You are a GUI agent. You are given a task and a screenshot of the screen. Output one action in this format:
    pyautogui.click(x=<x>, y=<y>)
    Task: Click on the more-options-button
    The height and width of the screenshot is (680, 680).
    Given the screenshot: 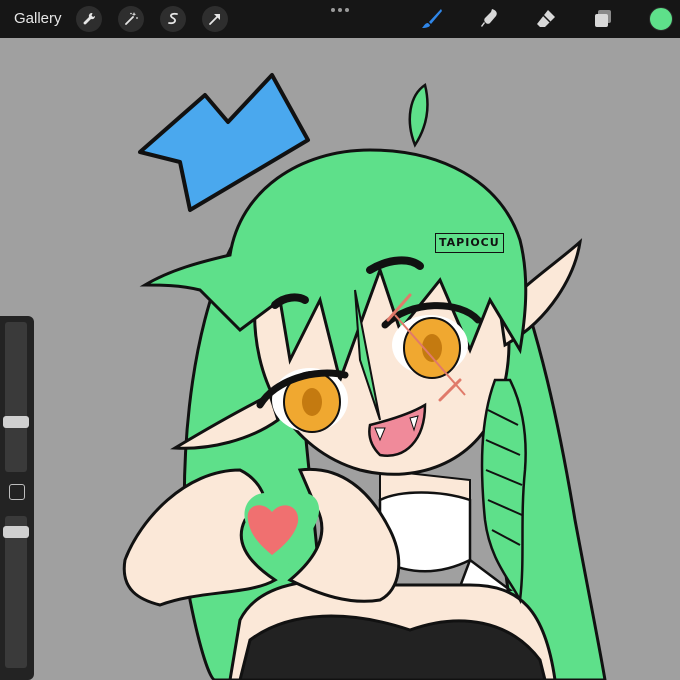 What is the action you would take?
    pyautogui.click(x=340, y=10)
    